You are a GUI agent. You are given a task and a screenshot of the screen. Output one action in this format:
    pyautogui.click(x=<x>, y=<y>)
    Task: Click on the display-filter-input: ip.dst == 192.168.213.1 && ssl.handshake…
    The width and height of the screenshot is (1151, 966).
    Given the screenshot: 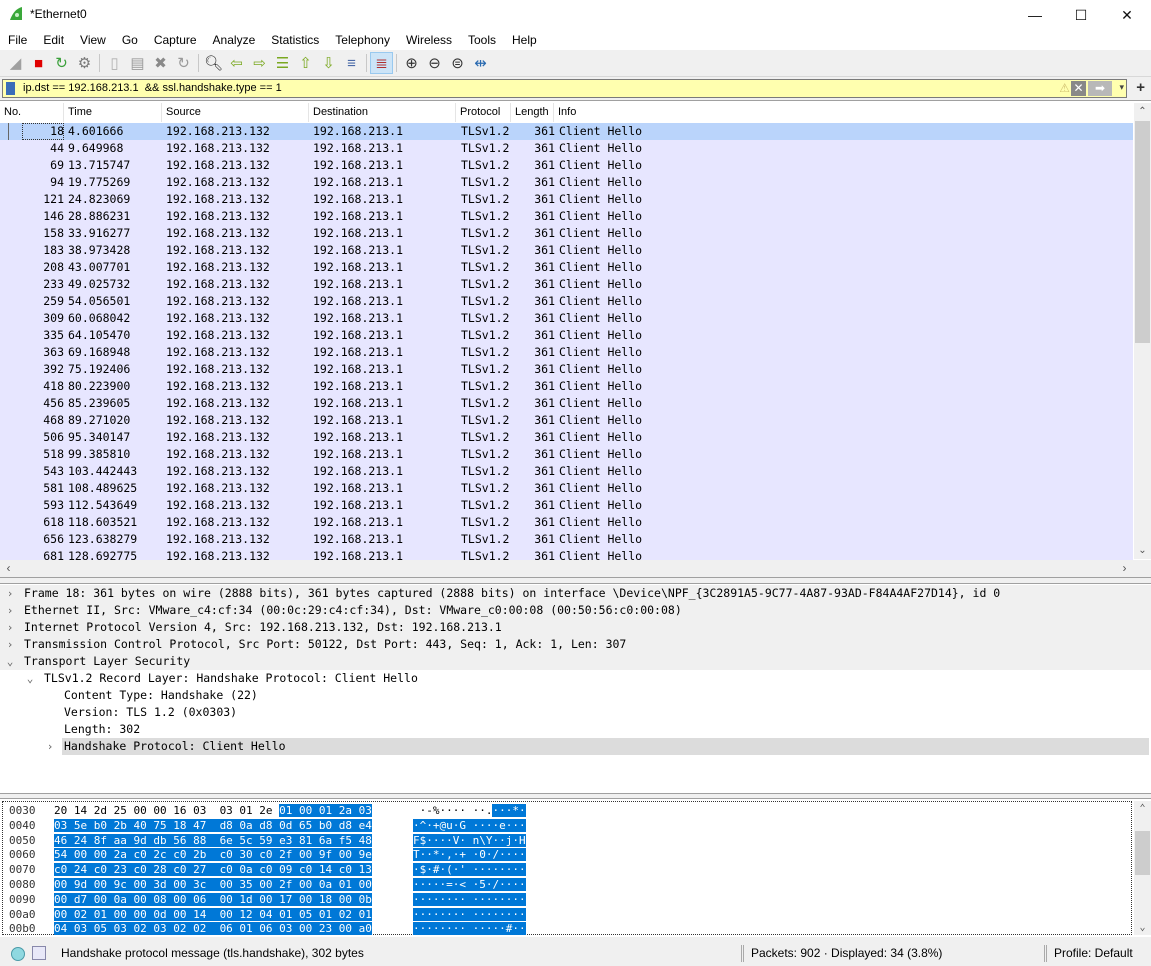 What is the action you would take?
    pyautogui.click(x=564, y=88)
    